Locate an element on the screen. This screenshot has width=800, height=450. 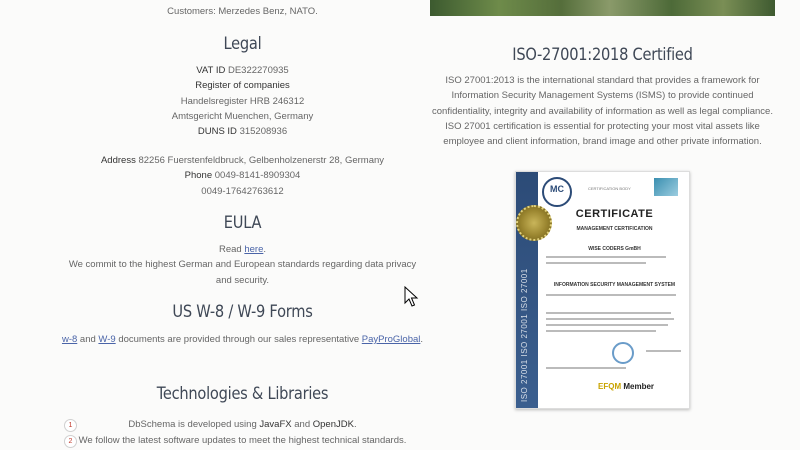
certificate-subtitle: MANAGEMENT CERTIFICATION is located at coordinates (614, 229).